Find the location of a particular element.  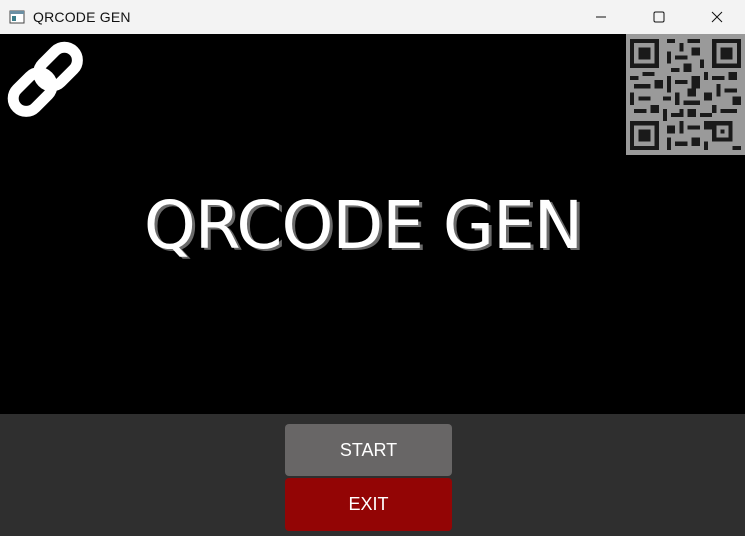

qr-code-icon is located at coordinates (685, 94).